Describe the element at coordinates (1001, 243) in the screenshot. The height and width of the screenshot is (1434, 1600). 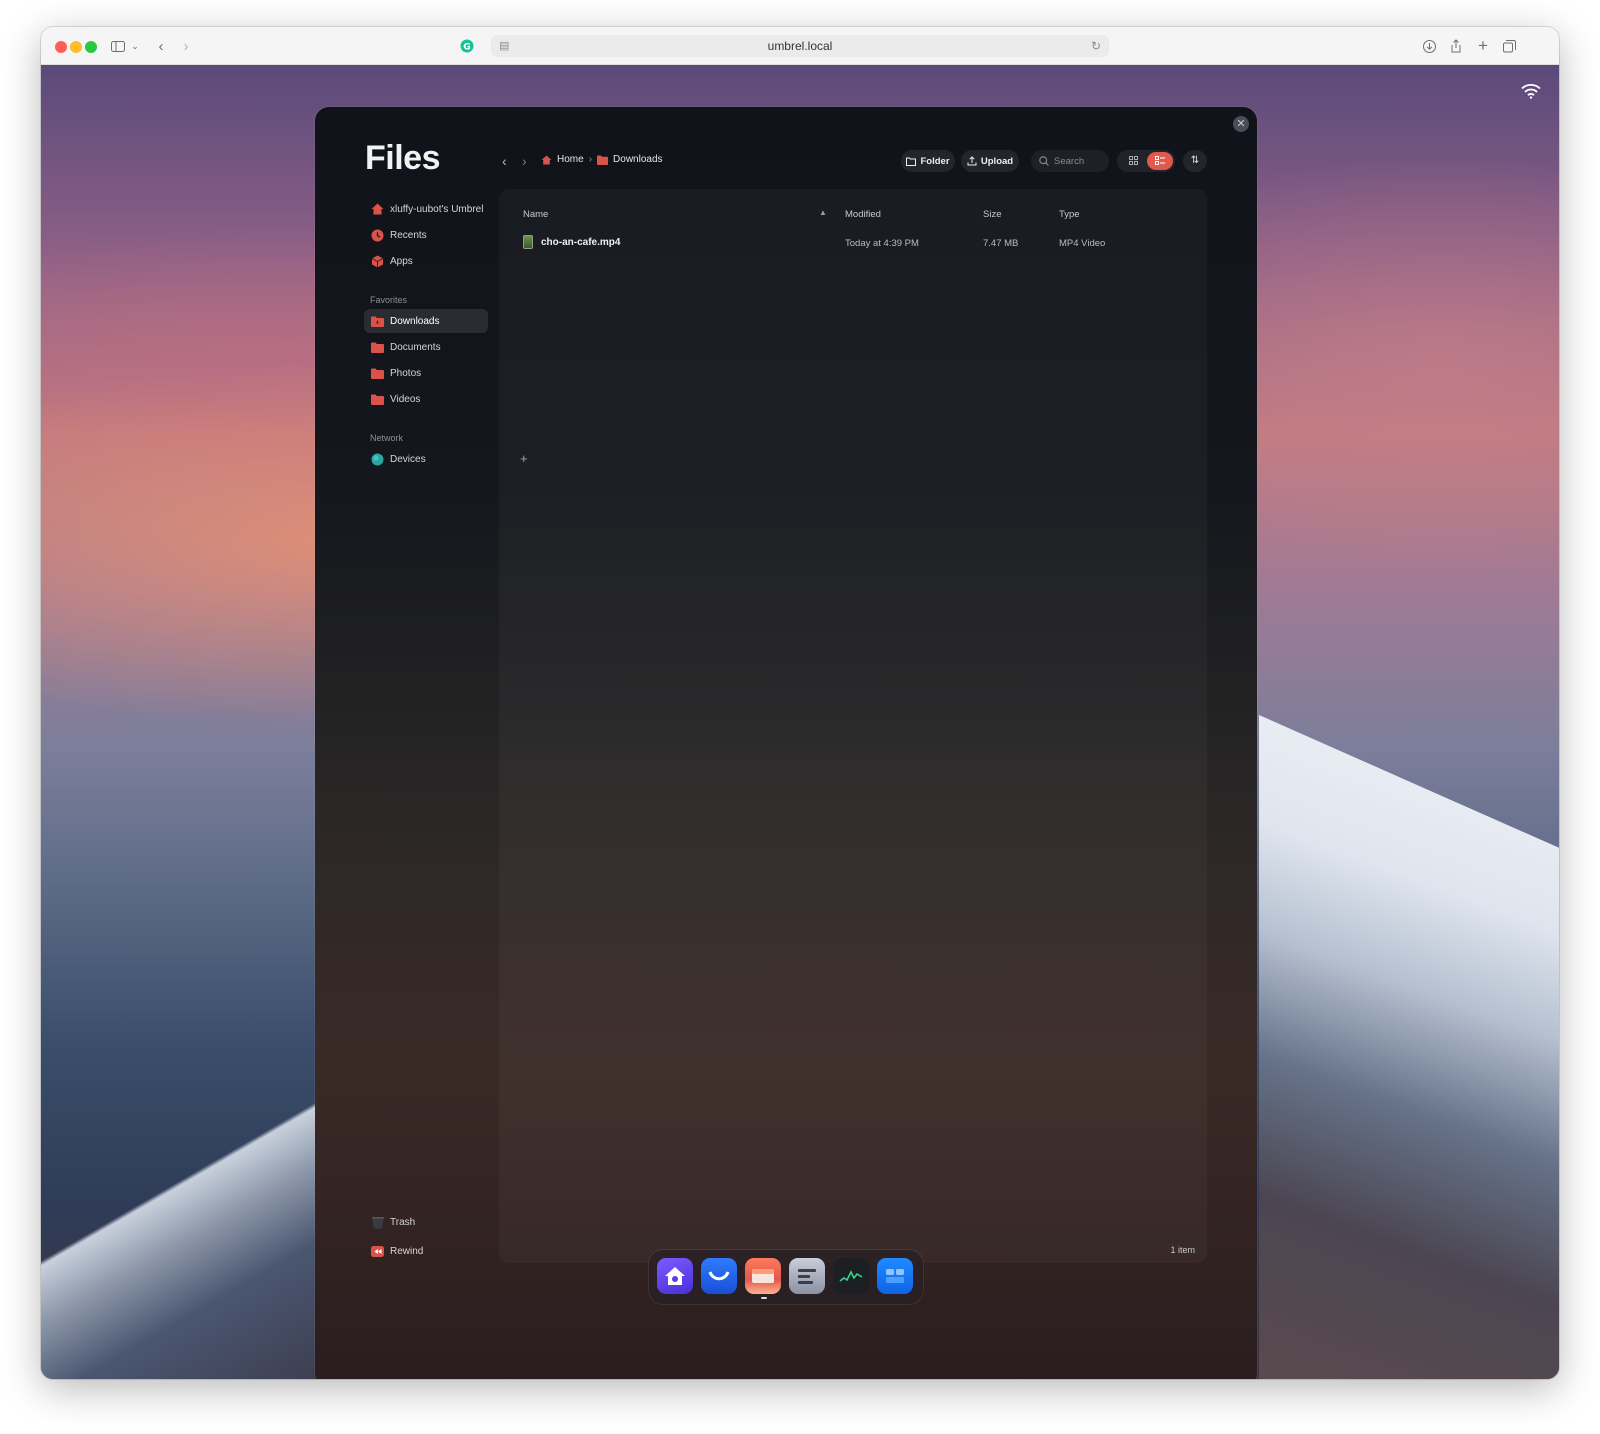
I see `file-size: 7.47 MB` at that location.